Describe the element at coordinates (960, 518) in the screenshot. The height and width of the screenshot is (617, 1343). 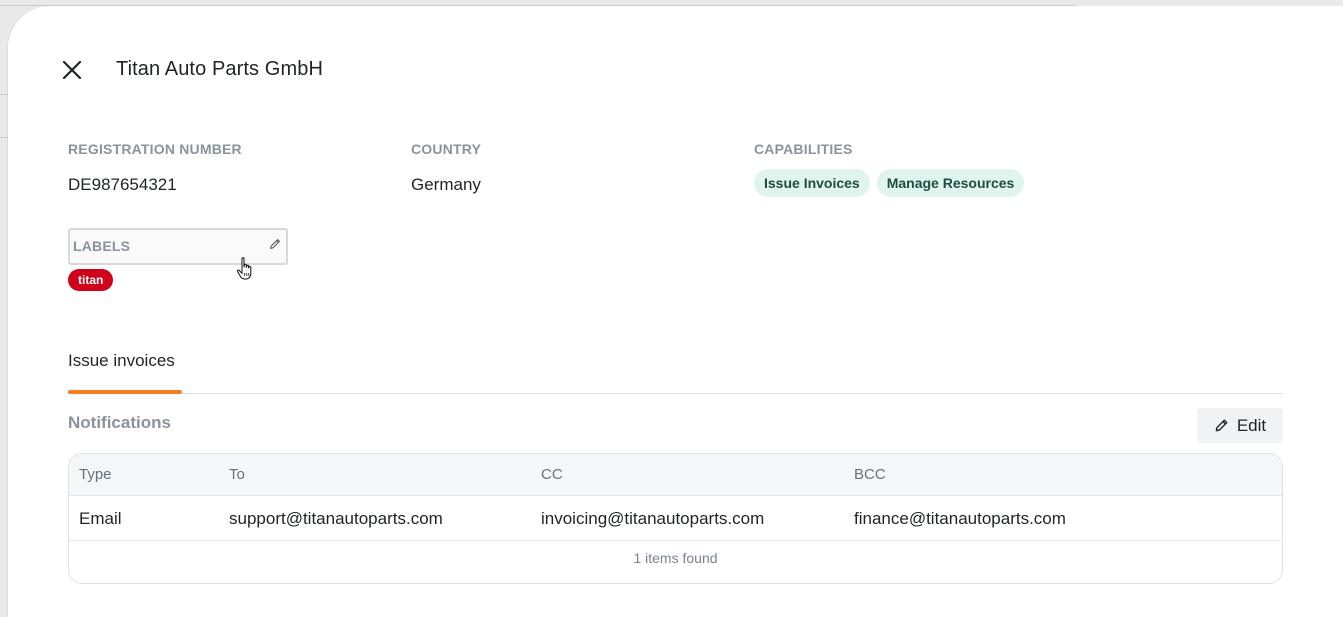
I see `cell-bcc: finance@titanautoparts.com` at that location.